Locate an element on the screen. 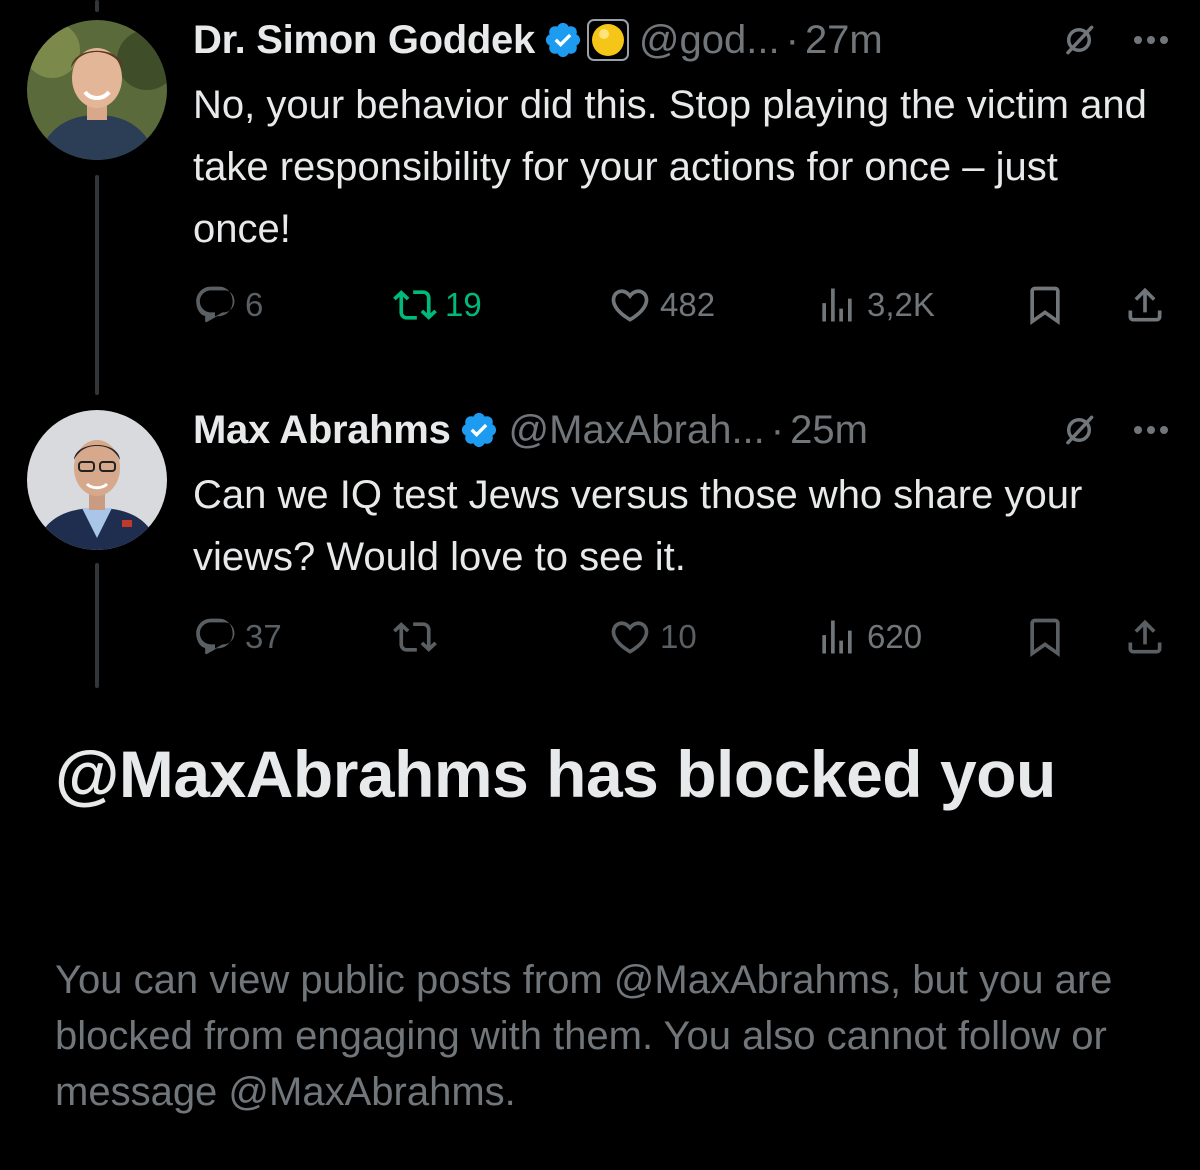 The image size is (1200, 1170). like-button: 10 is located at coordinates (652, 637).